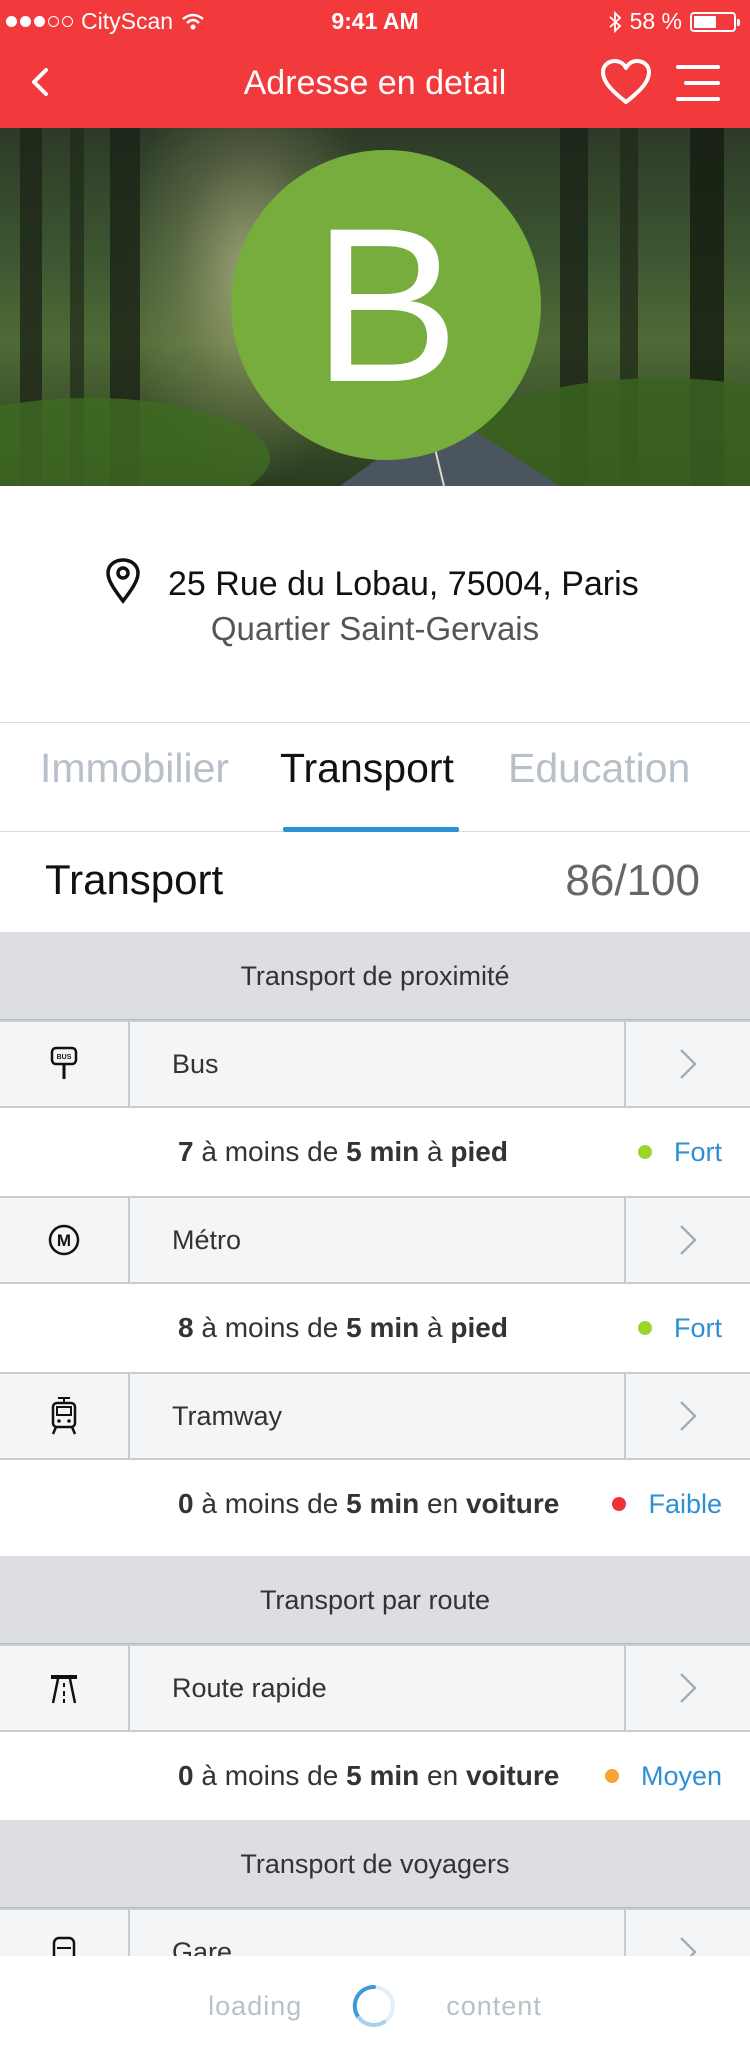  I want to click on category-row-tramway: Tramway, so click(375, 1416).